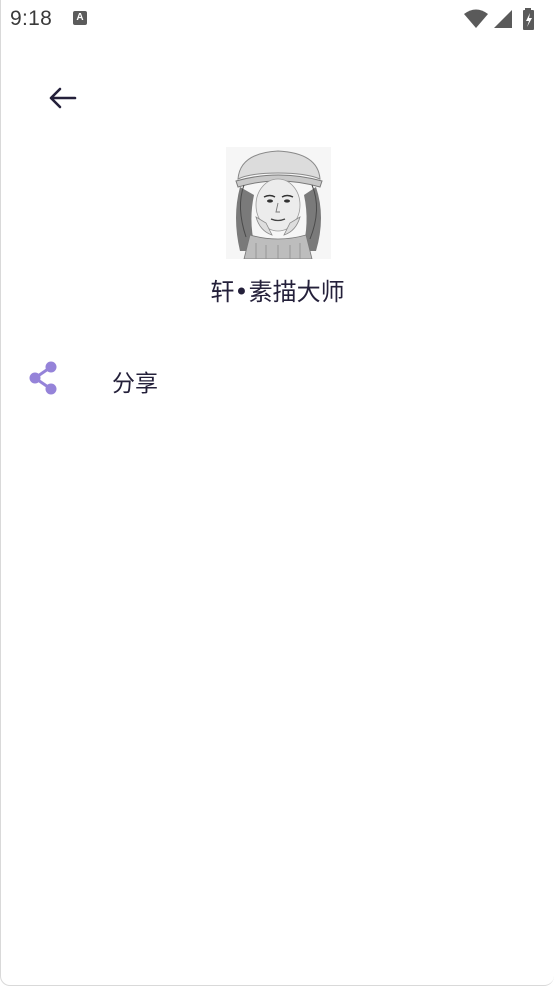 The width and height of the screenshot is (554, 986). Describe the element at coordinates (43, 378) in the screenshot. I see `share-icon` at that location.